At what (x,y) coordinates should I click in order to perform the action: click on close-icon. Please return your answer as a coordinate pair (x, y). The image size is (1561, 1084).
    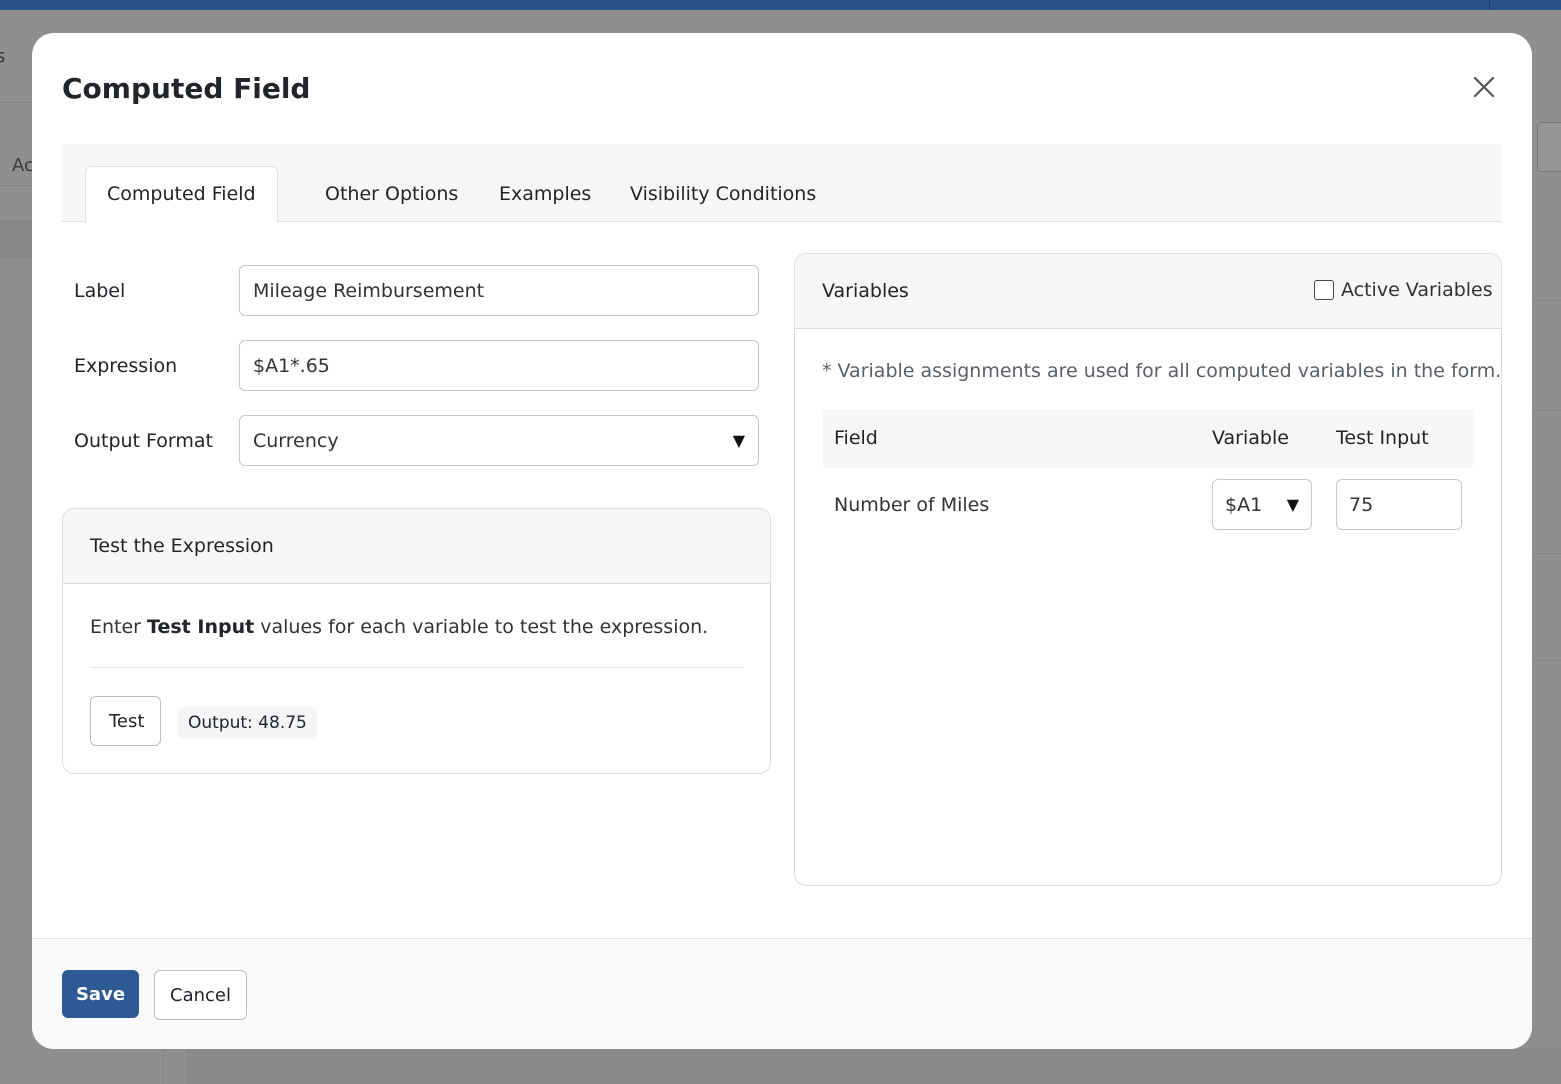
    Looking at the image, I should click on (1484, 87).